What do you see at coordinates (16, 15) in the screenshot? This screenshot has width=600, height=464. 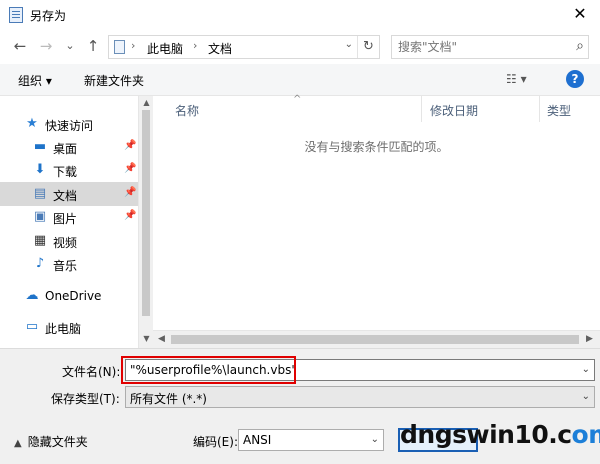 I see `notepad-icon` at bounding box center [16, 15].